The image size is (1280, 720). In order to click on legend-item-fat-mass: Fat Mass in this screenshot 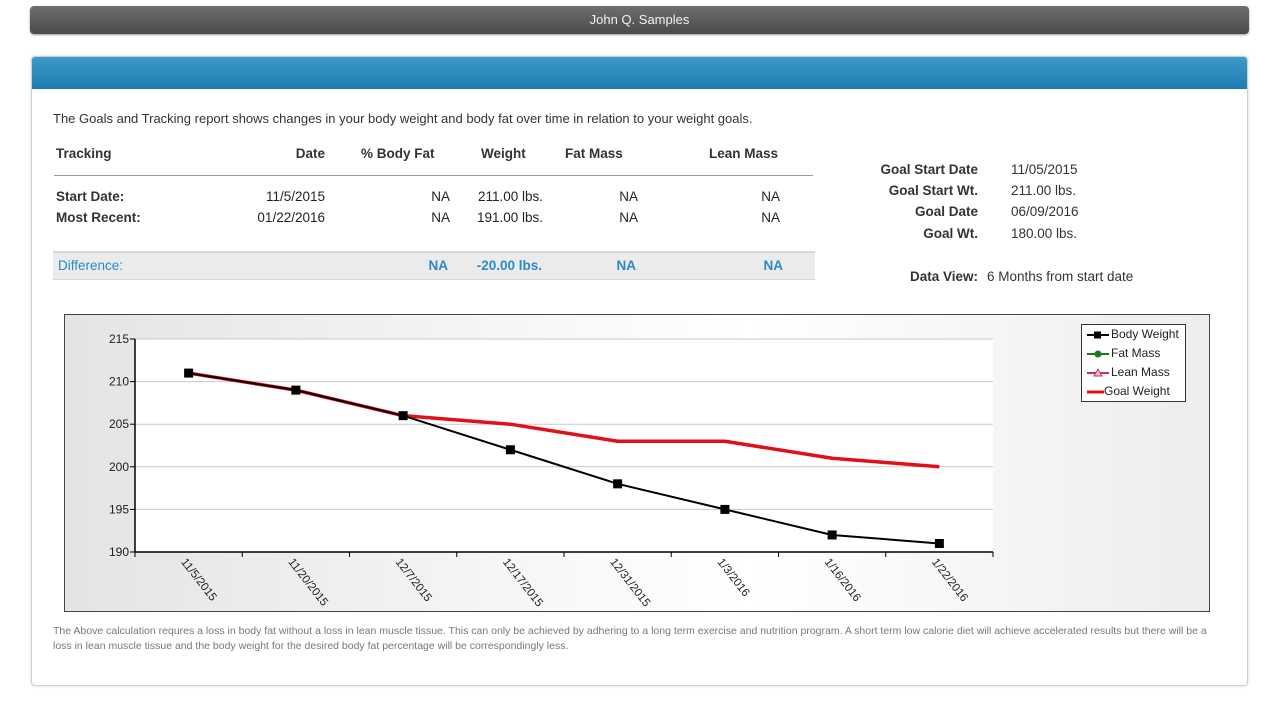, I will do `click(1133, 353)`.